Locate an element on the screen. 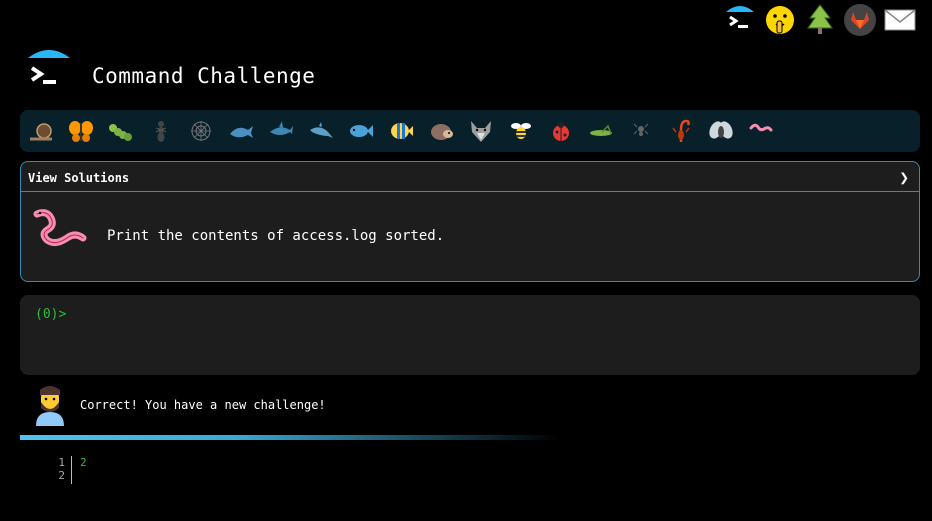 The height and width of the screenshot is (521, 932). scorpion-icon is located at coordinates (681, 131).